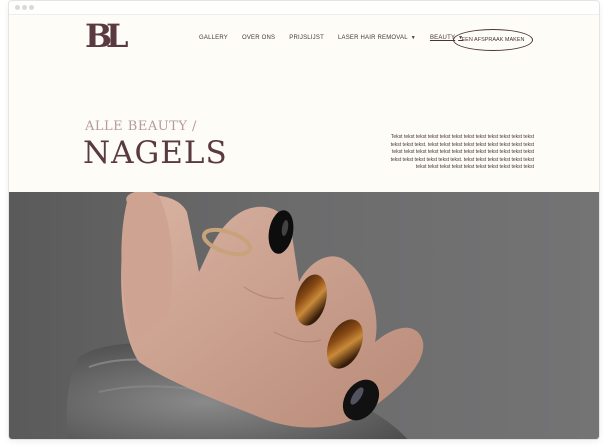  Describe the element at coordinates (493, 40) in the screenshot. I see `book-appointment-button: EEN AFSPRAAK MAKEN` at that location.